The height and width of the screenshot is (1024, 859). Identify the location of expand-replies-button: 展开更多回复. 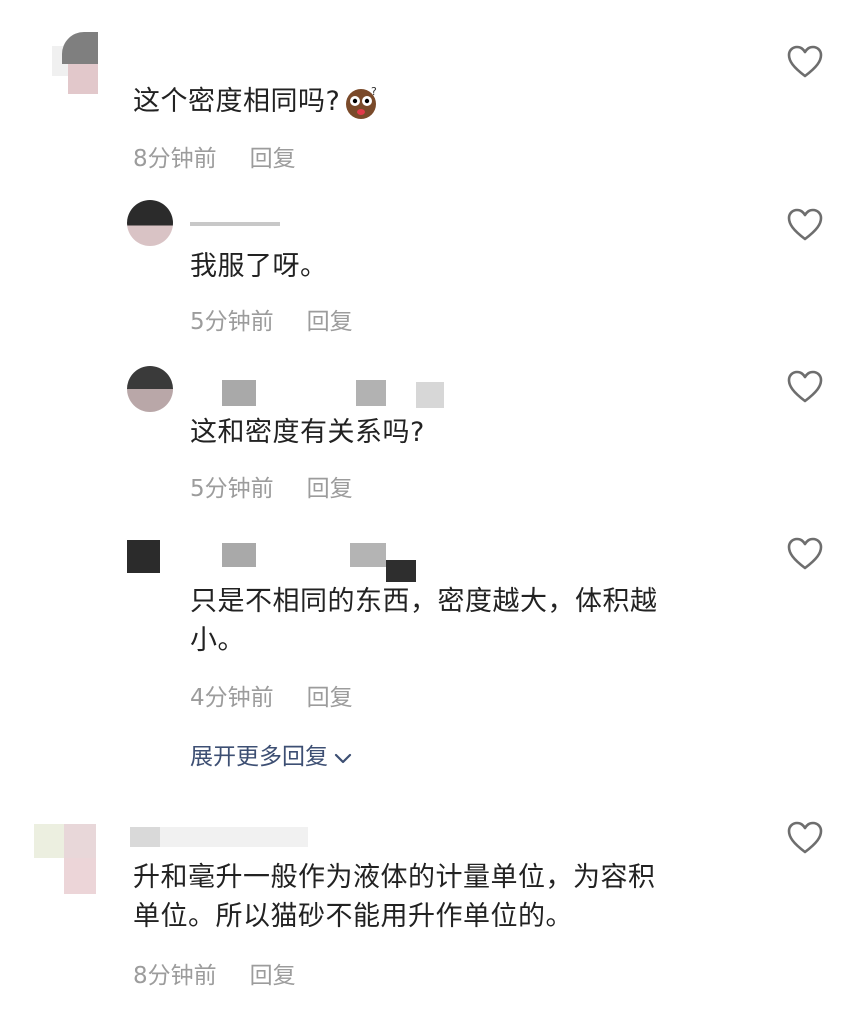
(271, 754).